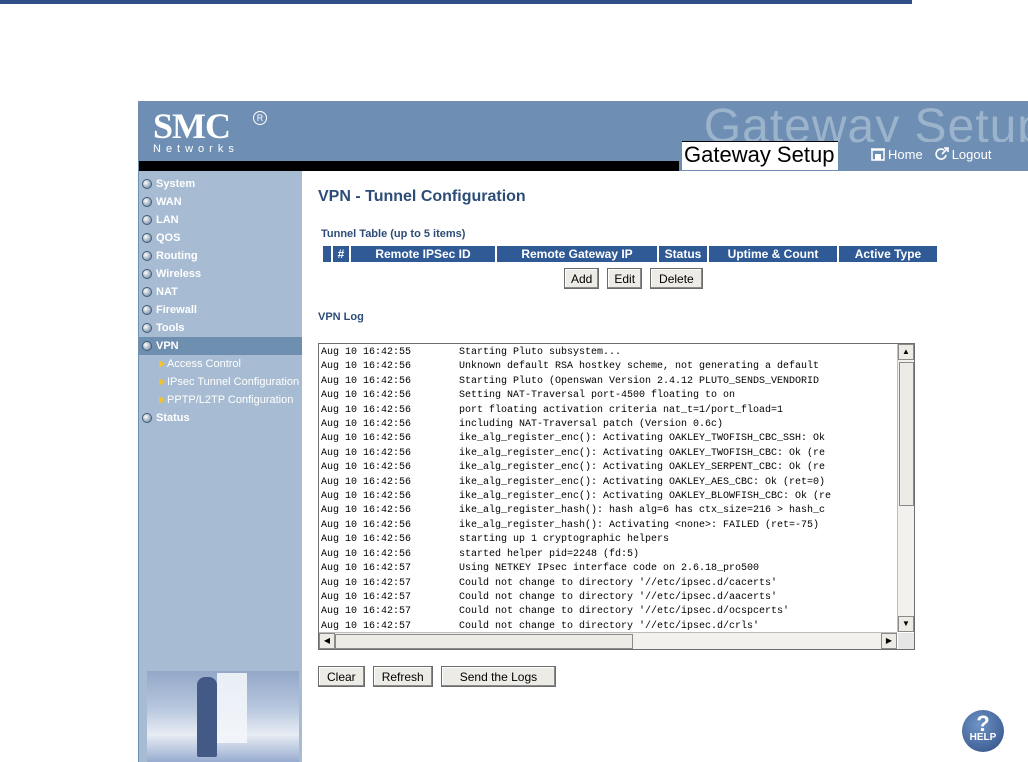 The image size is (1028, 762). Describe the element at coordinates (906, 624) in the screenshot. I see `scroll-down-icon: ▼` at that location.